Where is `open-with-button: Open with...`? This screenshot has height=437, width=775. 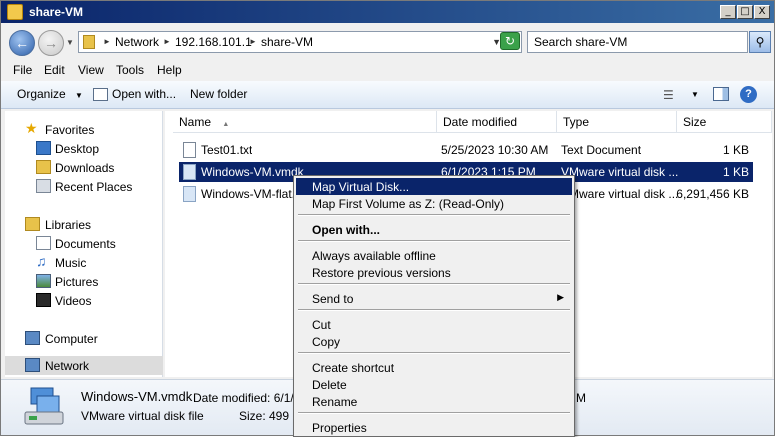
open-with-button: Open with... is located at coordinates (144, 94).